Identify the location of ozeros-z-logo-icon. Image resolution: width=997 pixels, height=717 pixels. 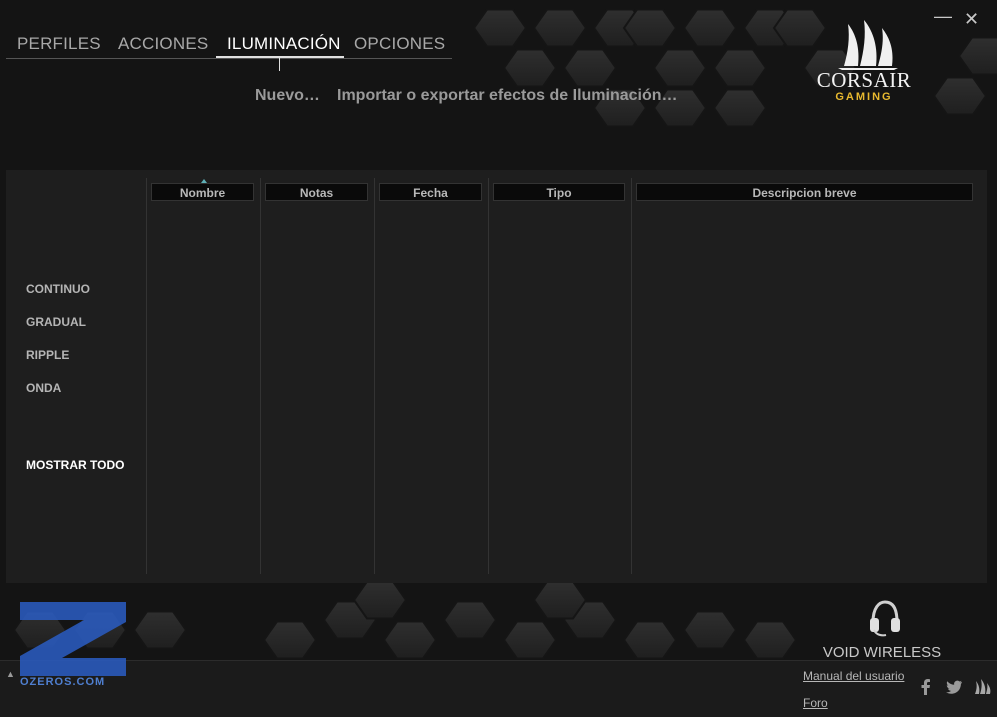
(73, 639).